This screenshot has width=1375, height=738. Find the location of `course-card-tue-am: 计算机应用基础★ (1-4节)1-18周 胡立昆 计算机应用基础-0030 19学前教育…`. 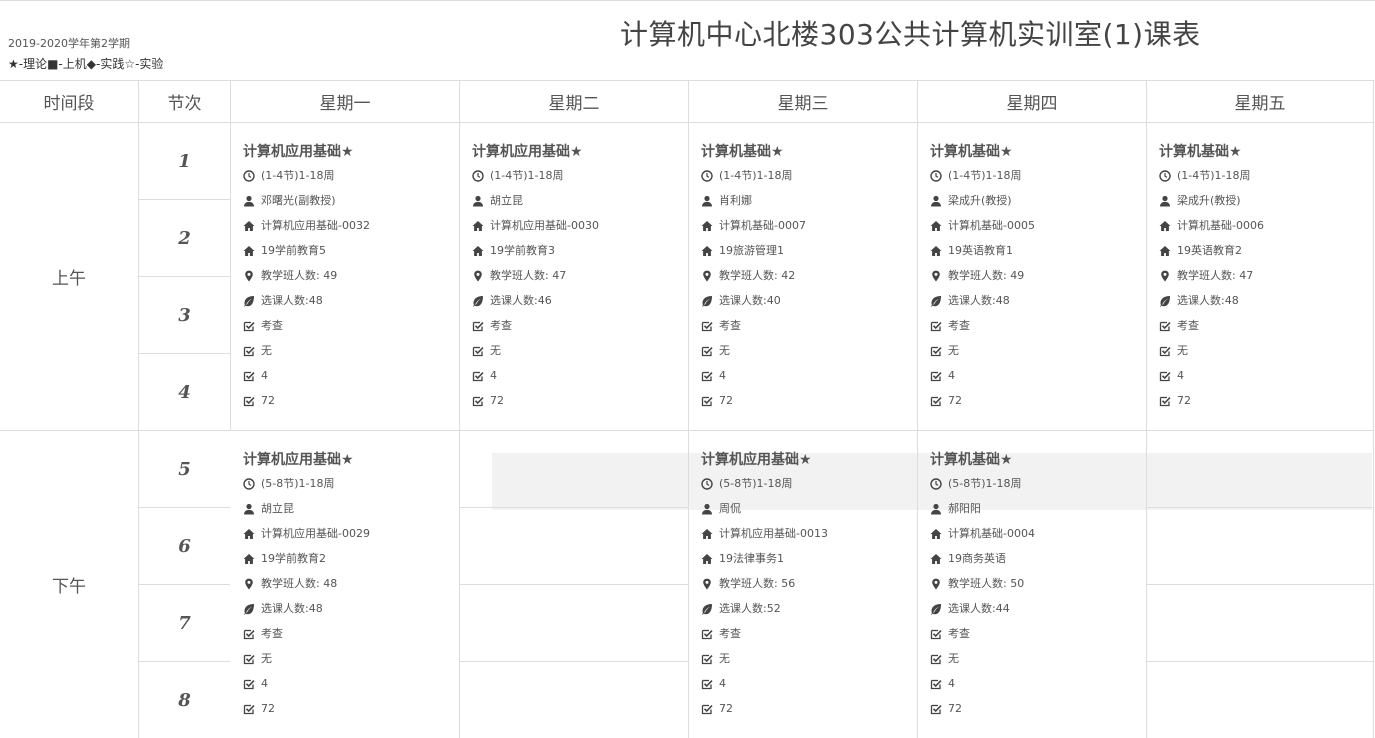

course-card-tue-am: 计算机应用基础★ (1-4节)1-18周 胡立昆 计算机应用基础-0030 19学前教育… is located at coordinates (570, 272).